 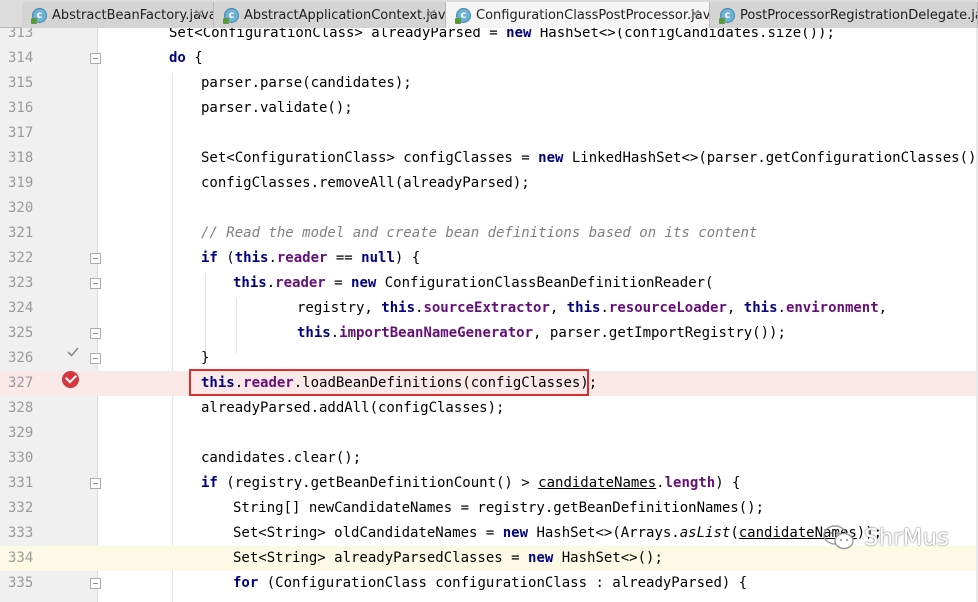 I want to click on code-text: alreadyParsed.addAll(configClasses);, so click(x=353, y=408).